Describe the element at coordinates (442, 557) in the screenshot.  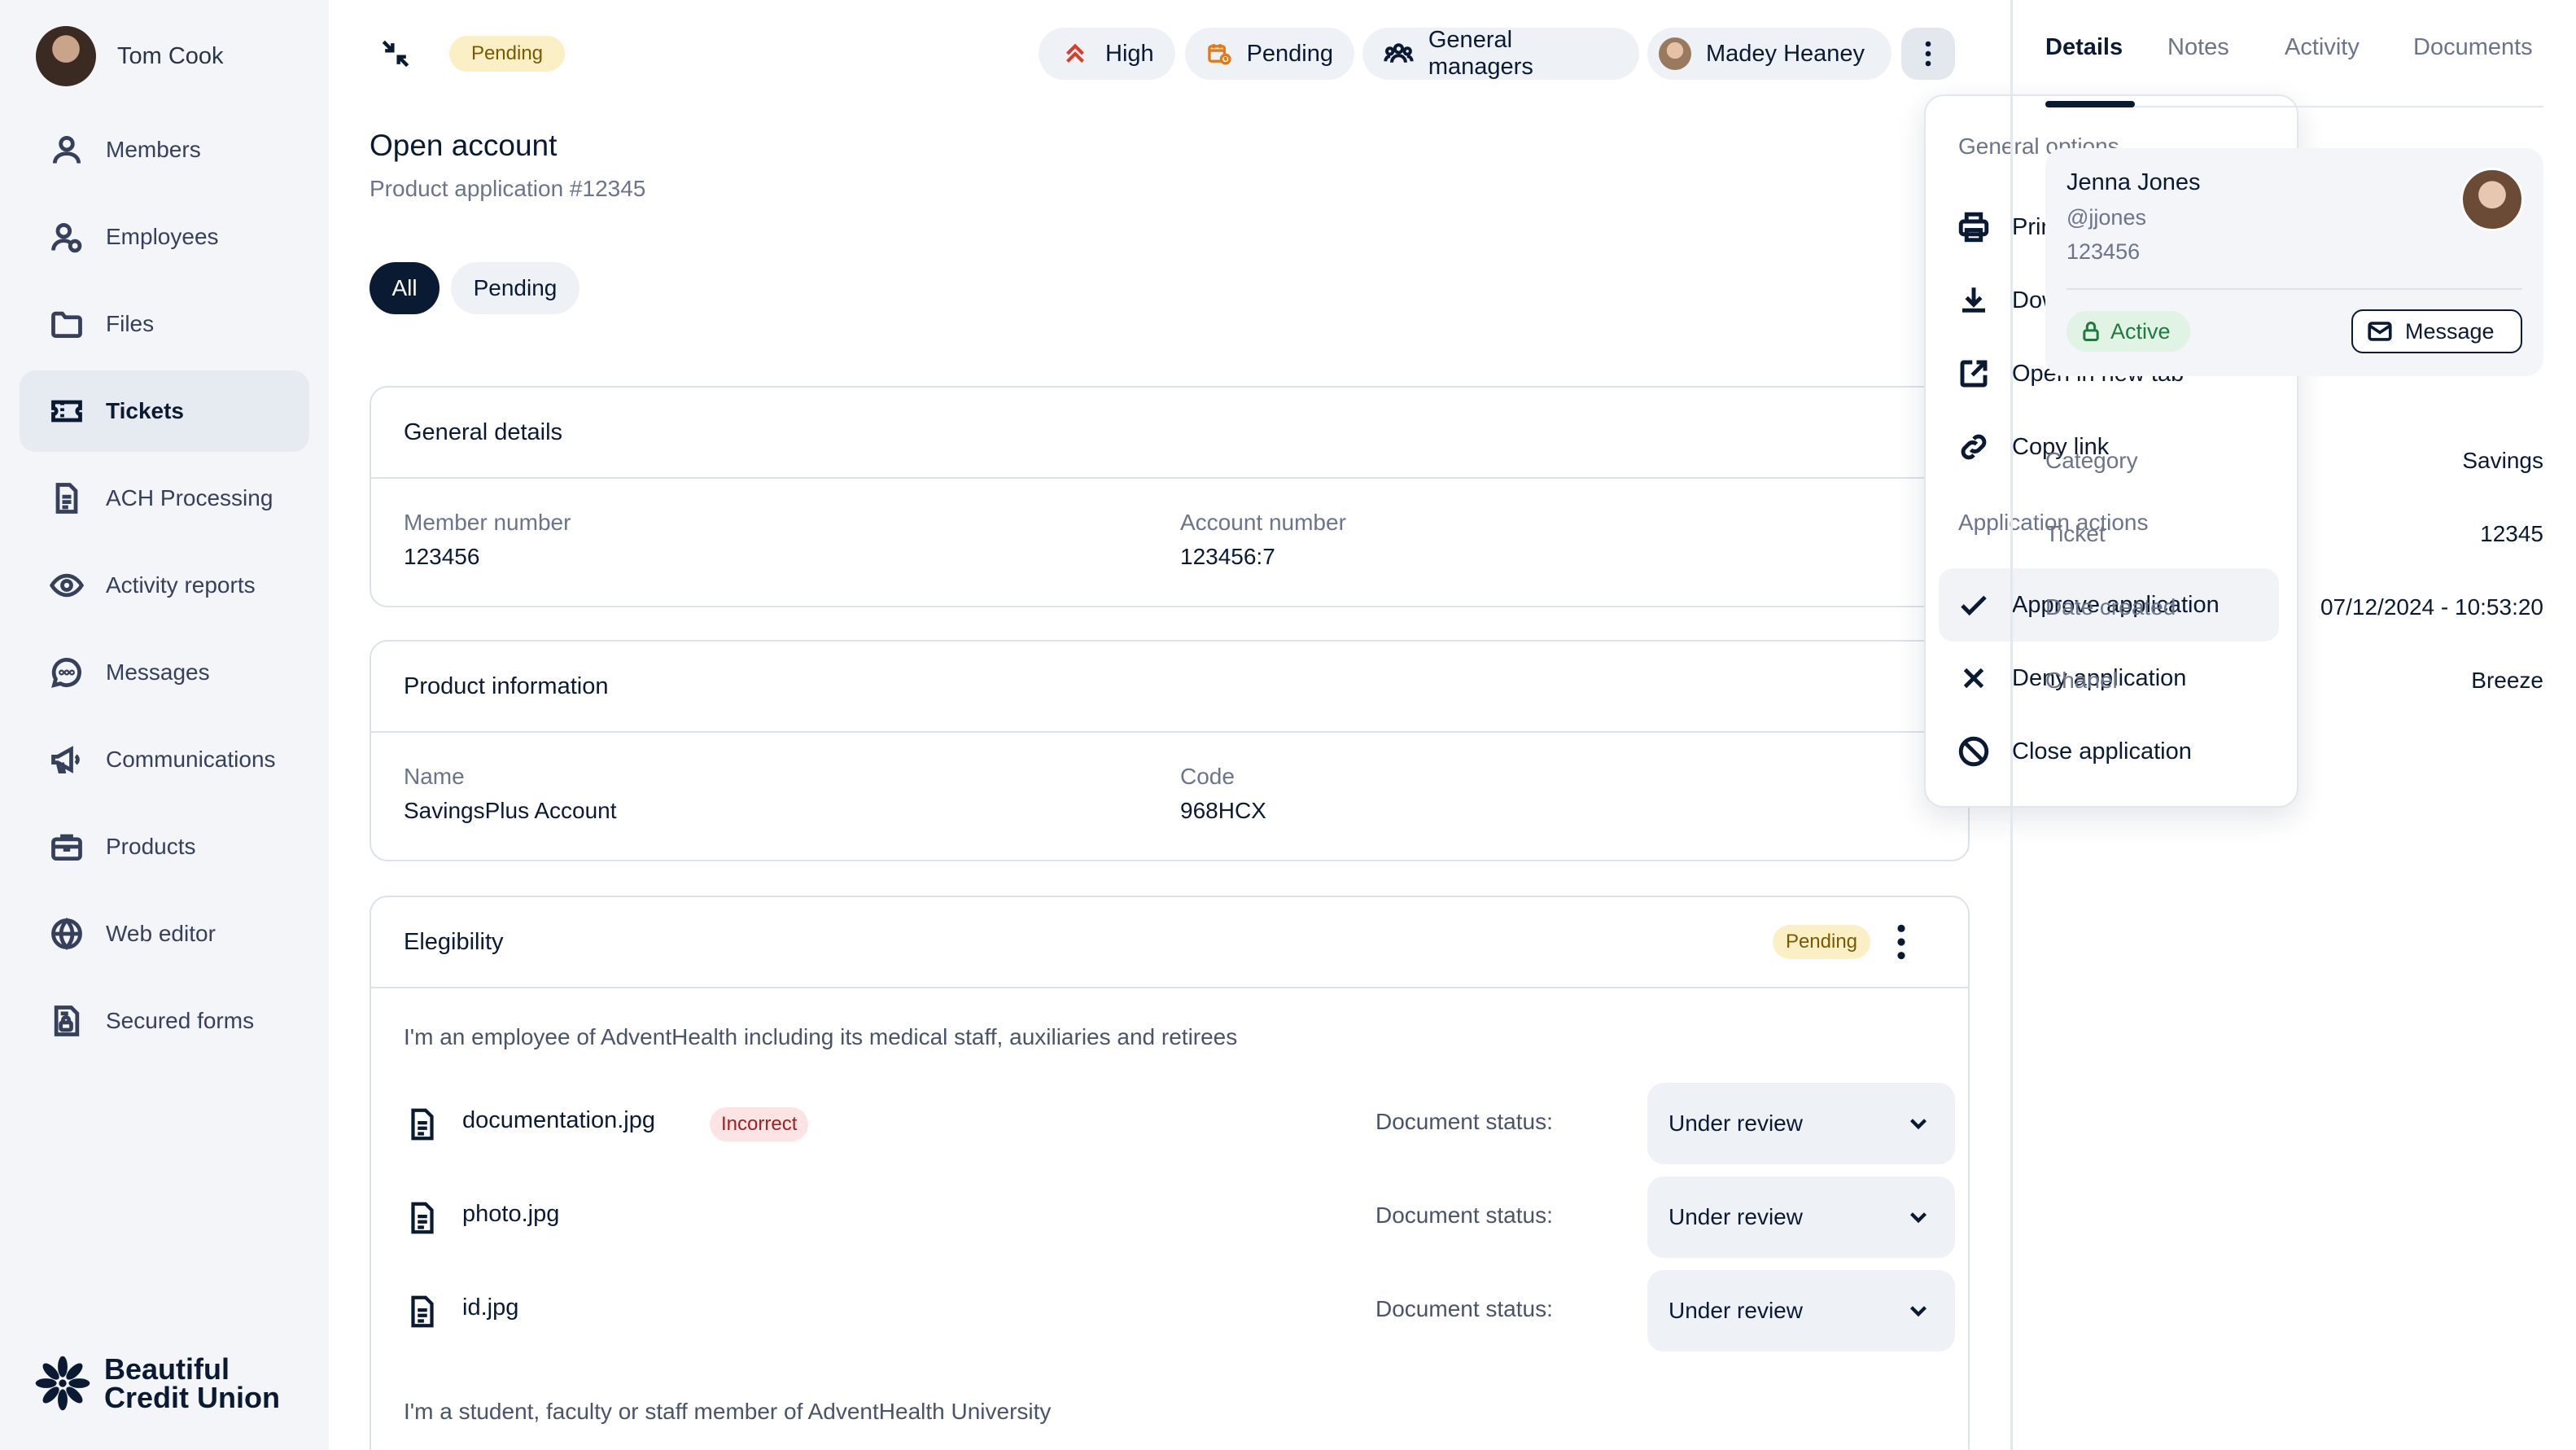
I see `field-value: 123456` at that location.